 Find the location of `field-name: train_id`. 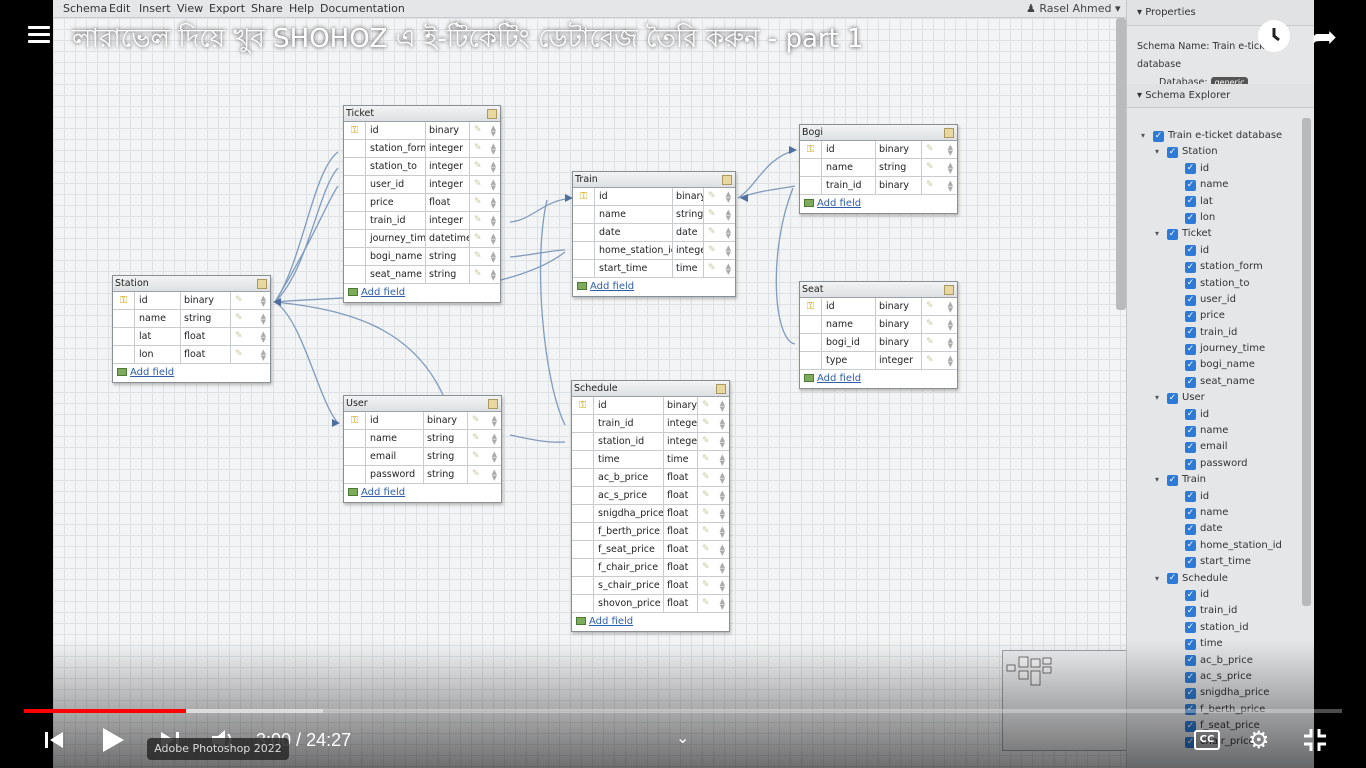

field-name: train_id is located at coordinates (629, 423).